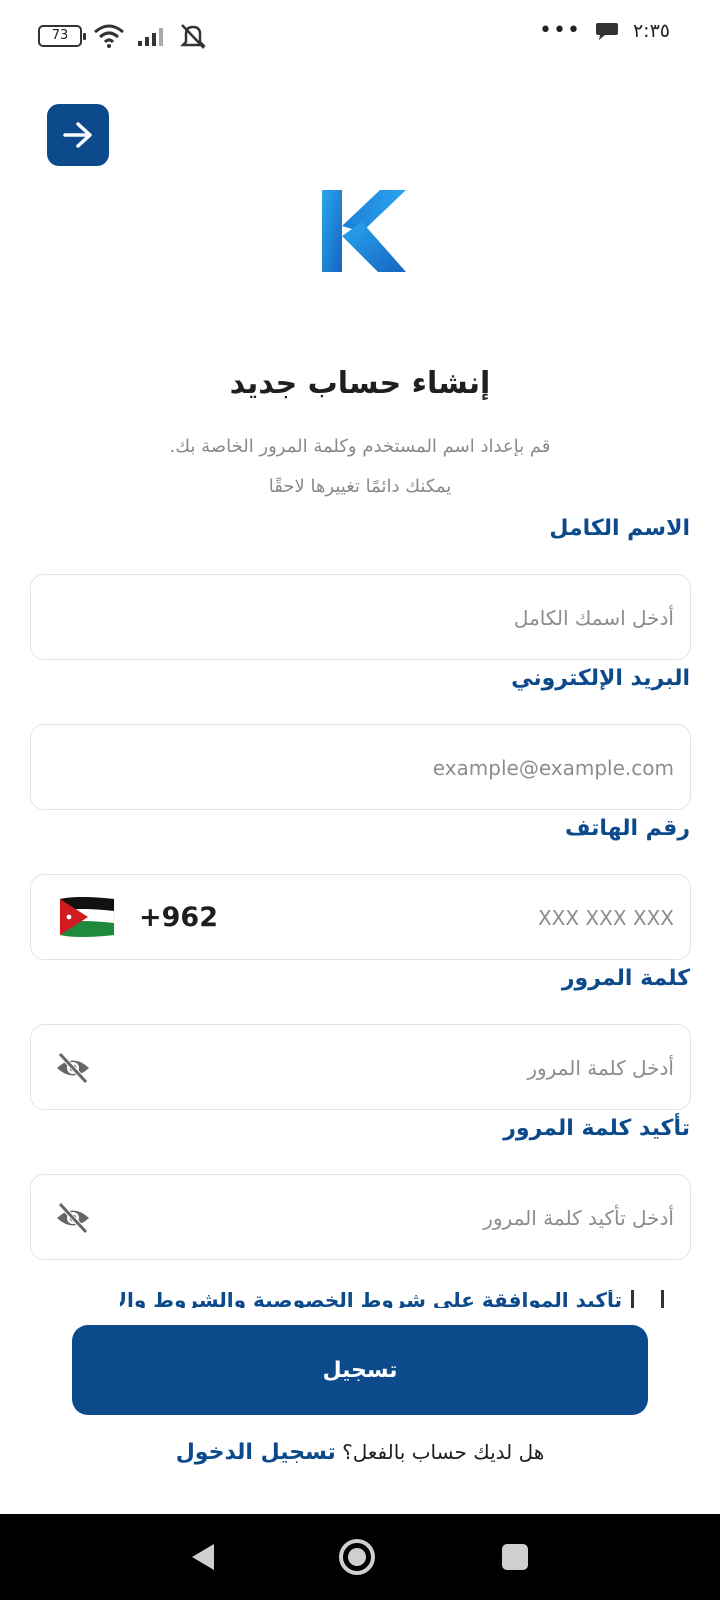 The height and width of the screenshot is (1600, 720). I want to click on login-row: هل لديك حساب بالفعل؟ تسجيل الدخول, so click(360, 1452).